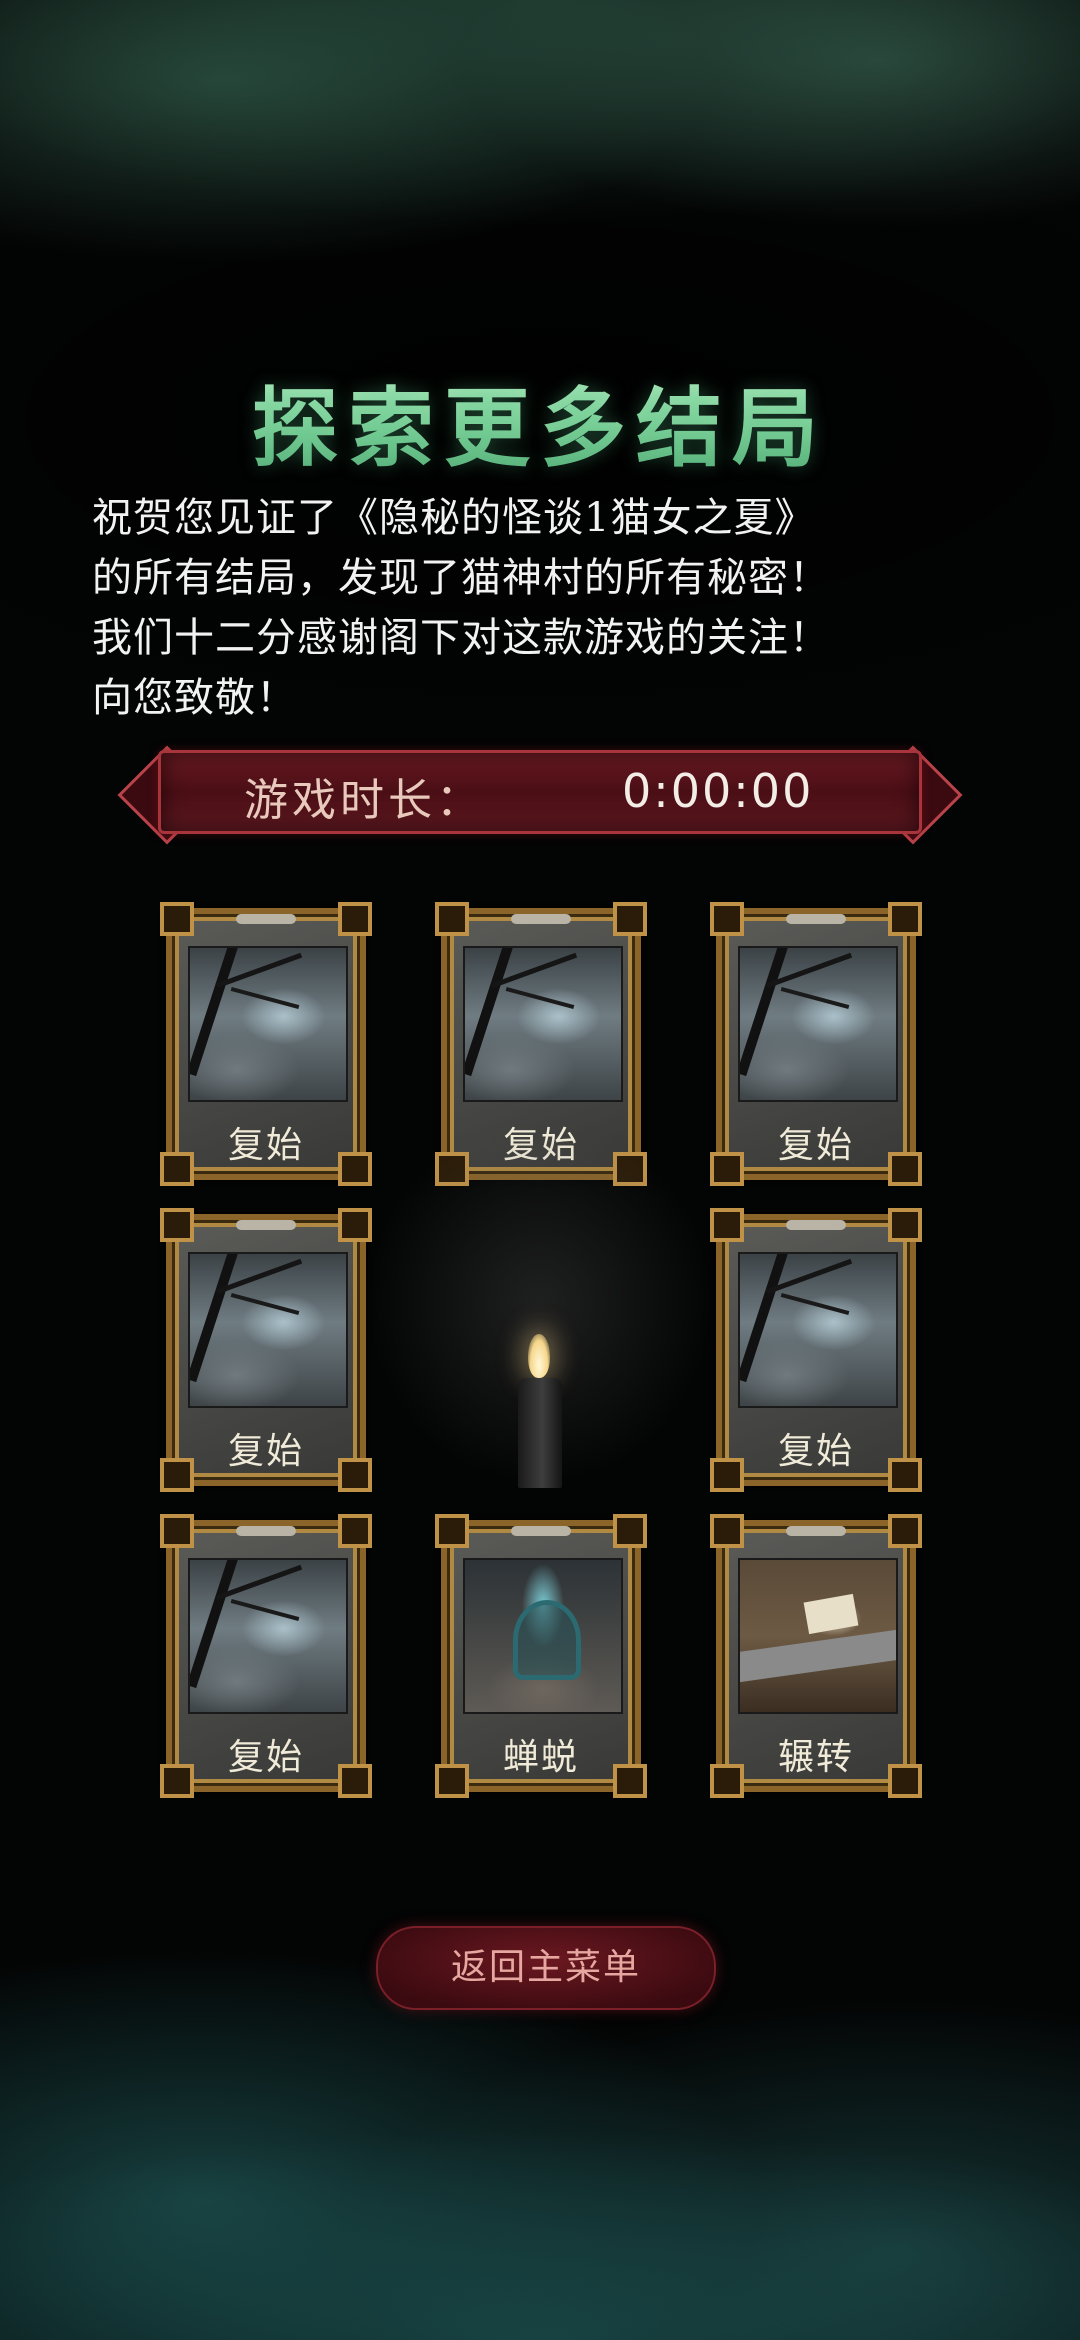  I want to click on intro-line: 的所有结局，发现了猫神村的所有秘密！, so click(461, 578).